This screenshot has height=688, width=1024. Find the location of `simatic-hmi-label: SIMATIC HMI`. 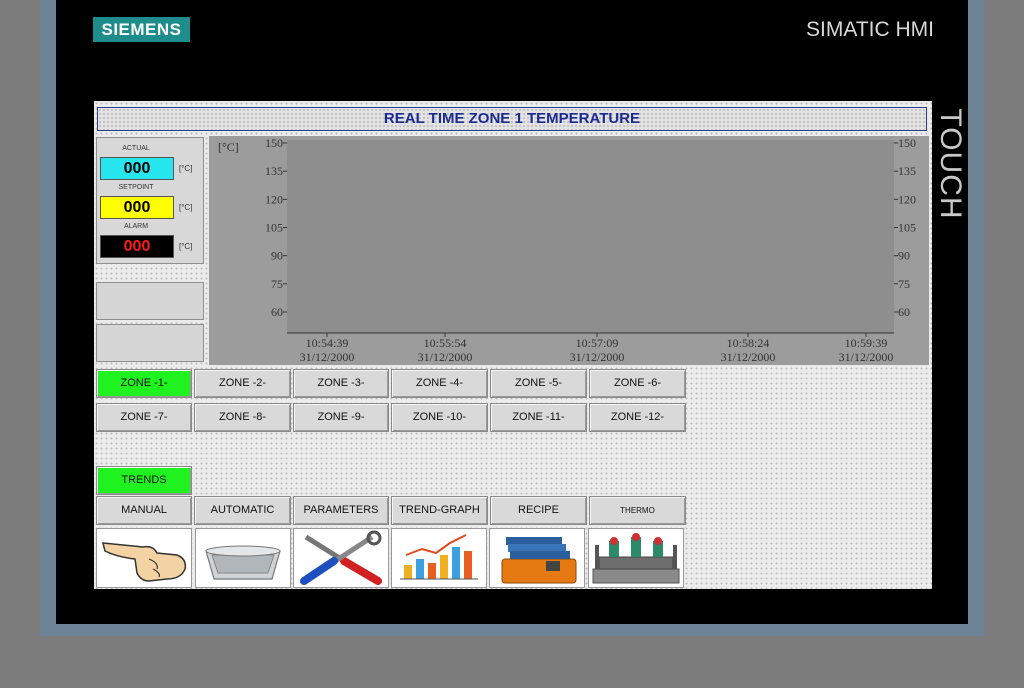

simatic-hmi-label: SIMATIC HMI is located at coordinates (870, 29).